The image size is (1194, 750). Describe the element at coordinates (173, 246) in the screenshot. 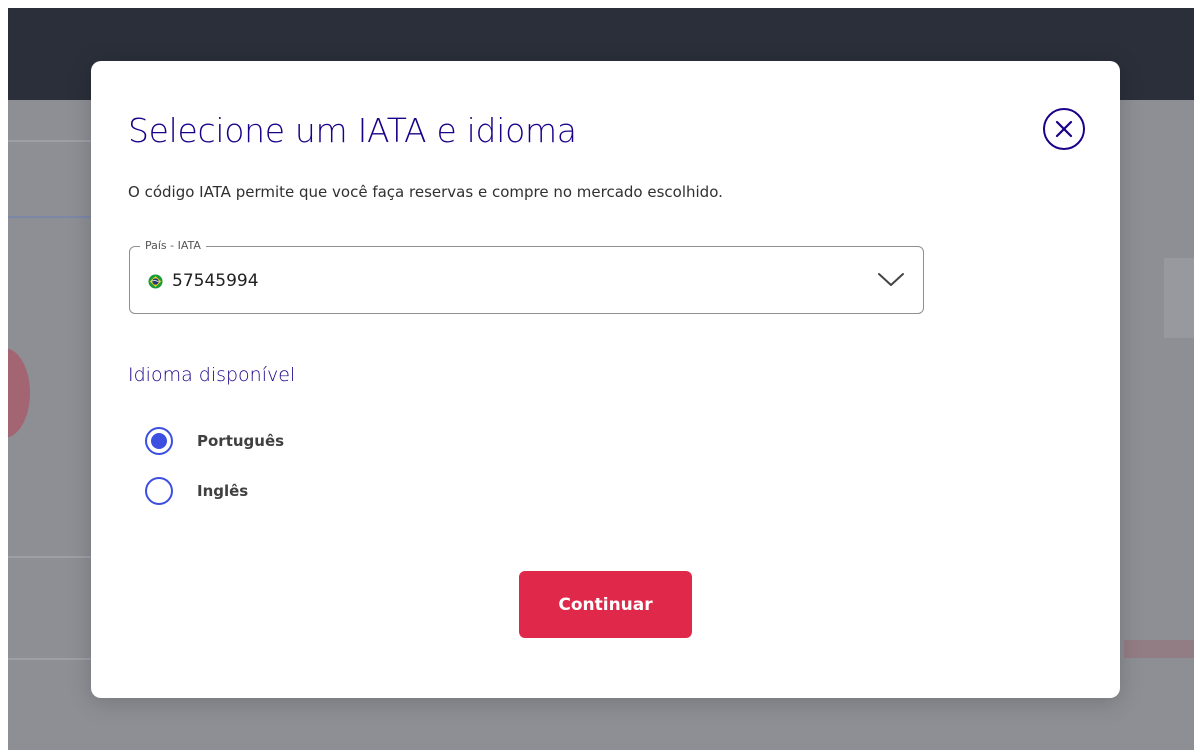

I see `iata-field-label: País - IATA` at that location.